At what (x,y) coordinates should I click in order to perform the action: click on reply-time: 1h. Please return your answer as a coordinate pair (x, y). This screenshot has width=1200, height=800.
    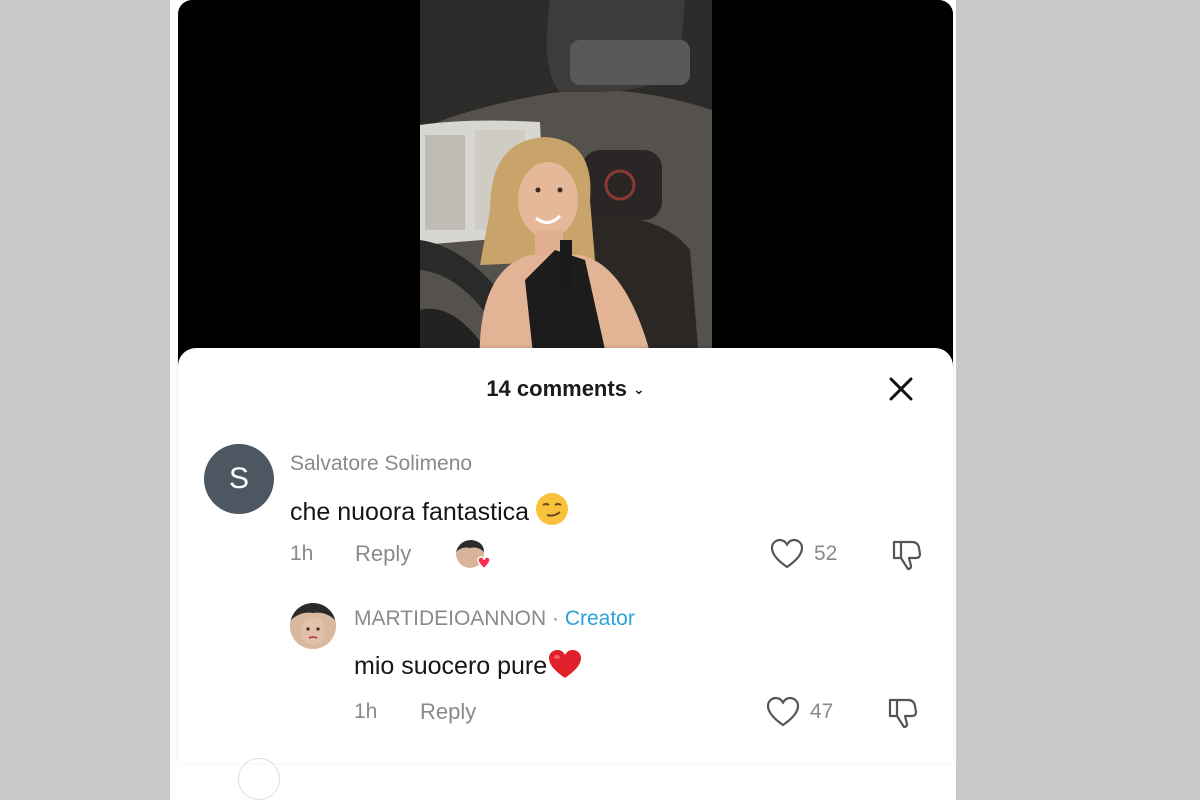
    Looking at the image, I should click on (366, 711).